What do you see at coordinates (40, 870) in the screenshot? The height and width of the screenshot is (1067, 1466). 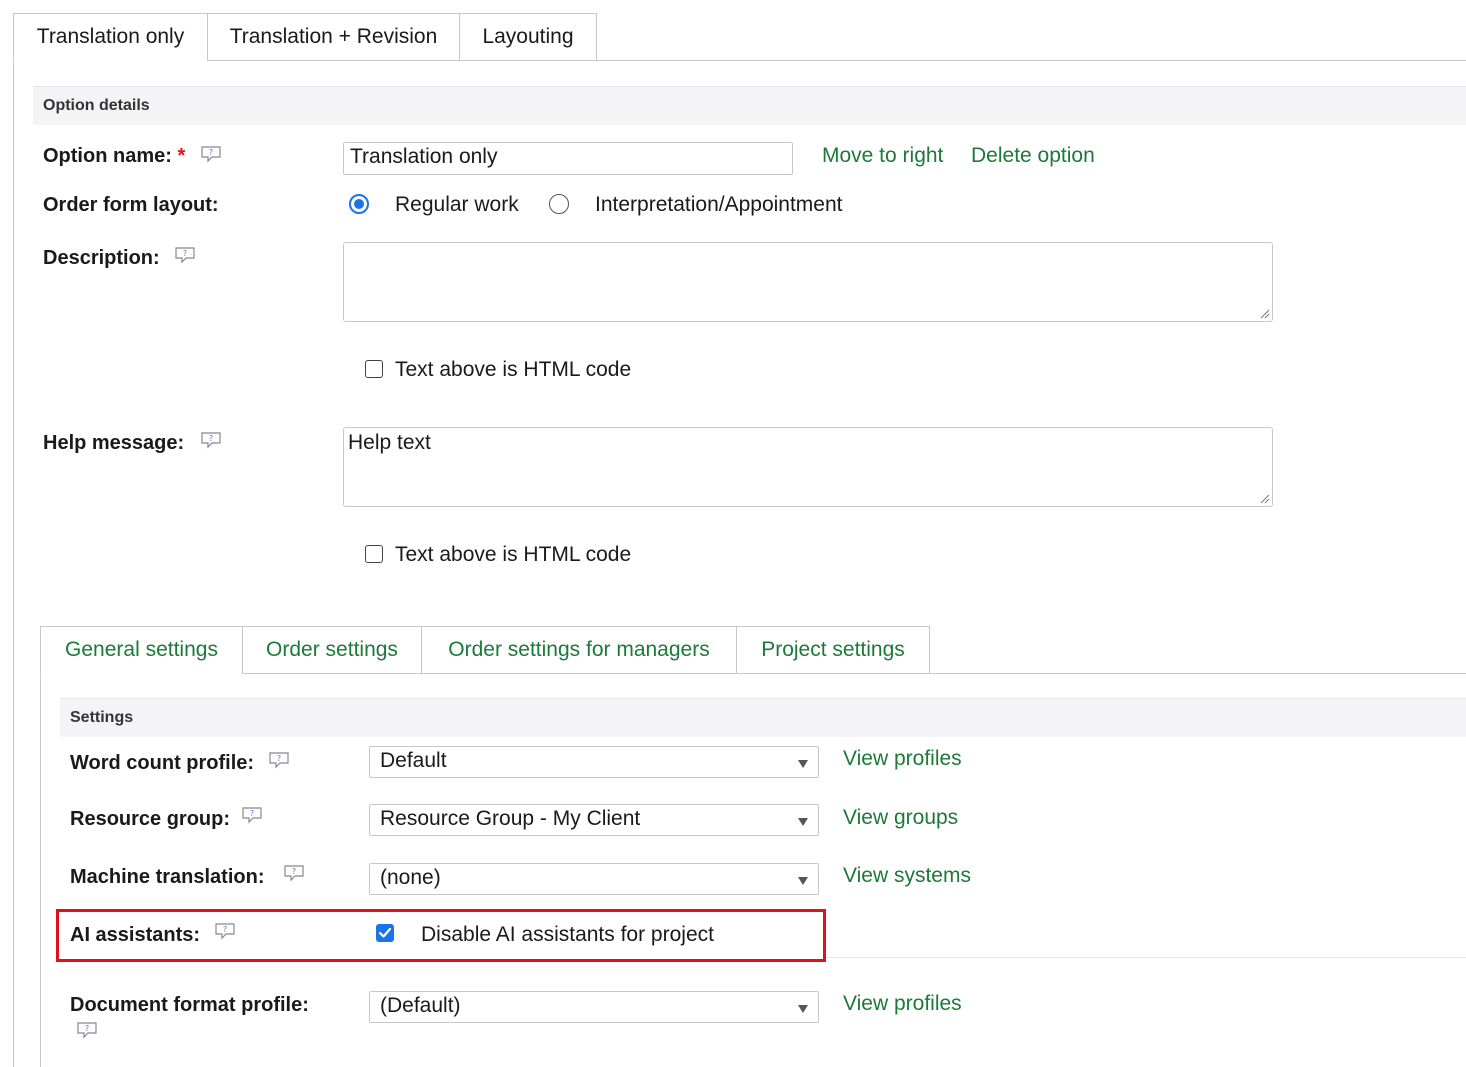 I see `inner-panel-left-border` at bounding box center [40, 870].